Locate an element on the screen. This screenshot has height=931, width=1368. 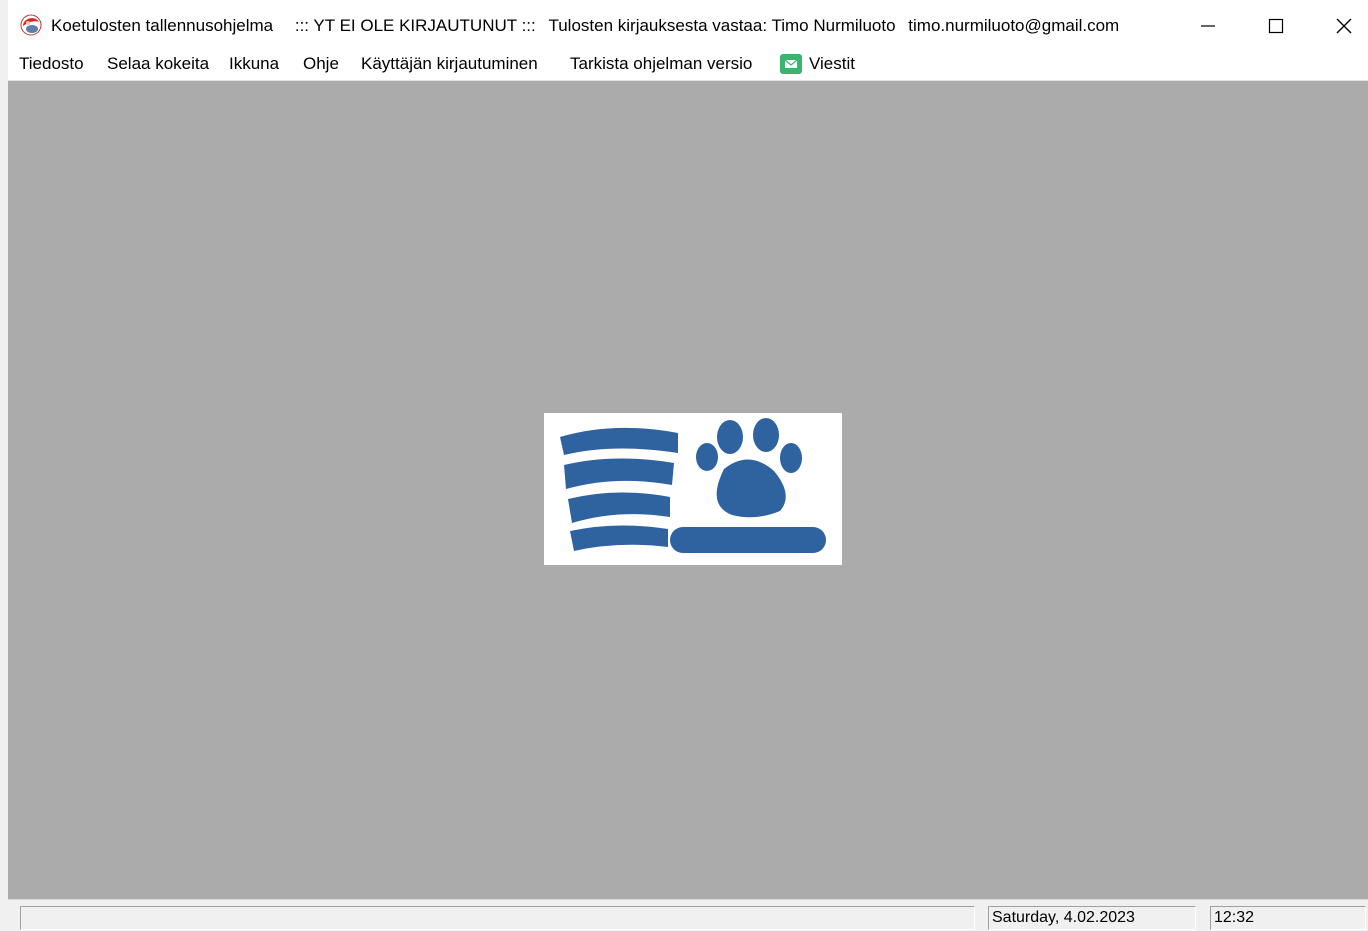
close-icon is located at coordinates (1344, 26).